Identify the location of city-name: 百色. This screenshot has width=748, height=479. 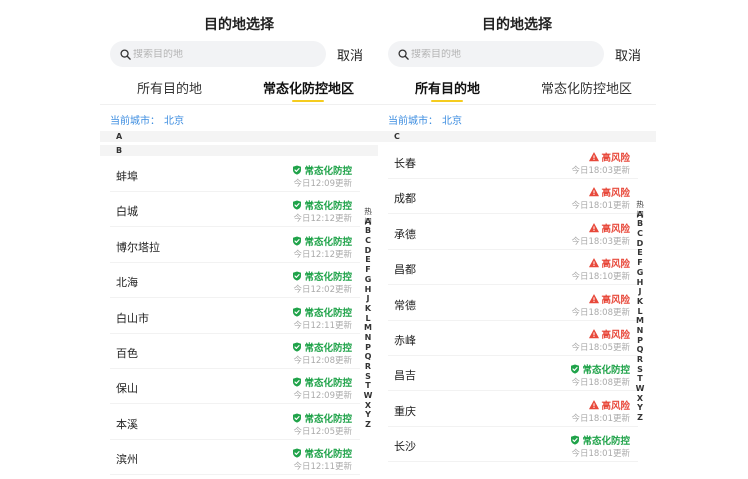
(127, 353).